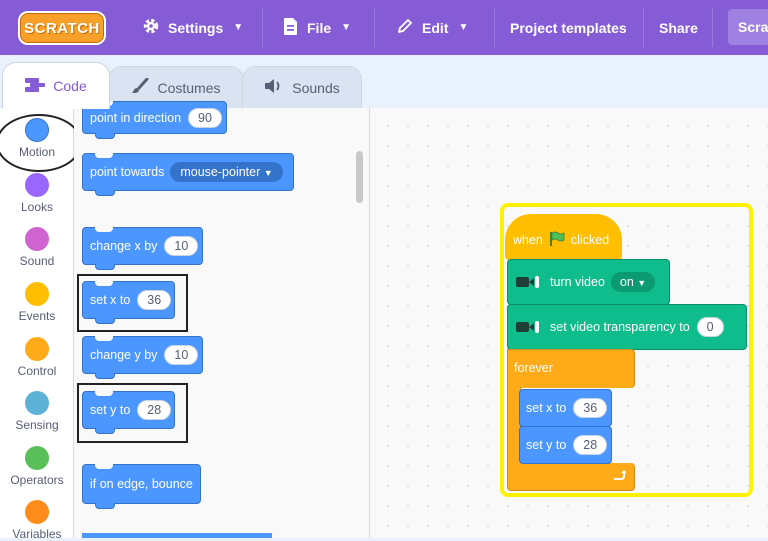 The height and width of the screenshot is (541, 768). What do you see at coordinates (577, 282) in the screenshot?
I see `block-label: turn video` at bounding box center [577, 282].